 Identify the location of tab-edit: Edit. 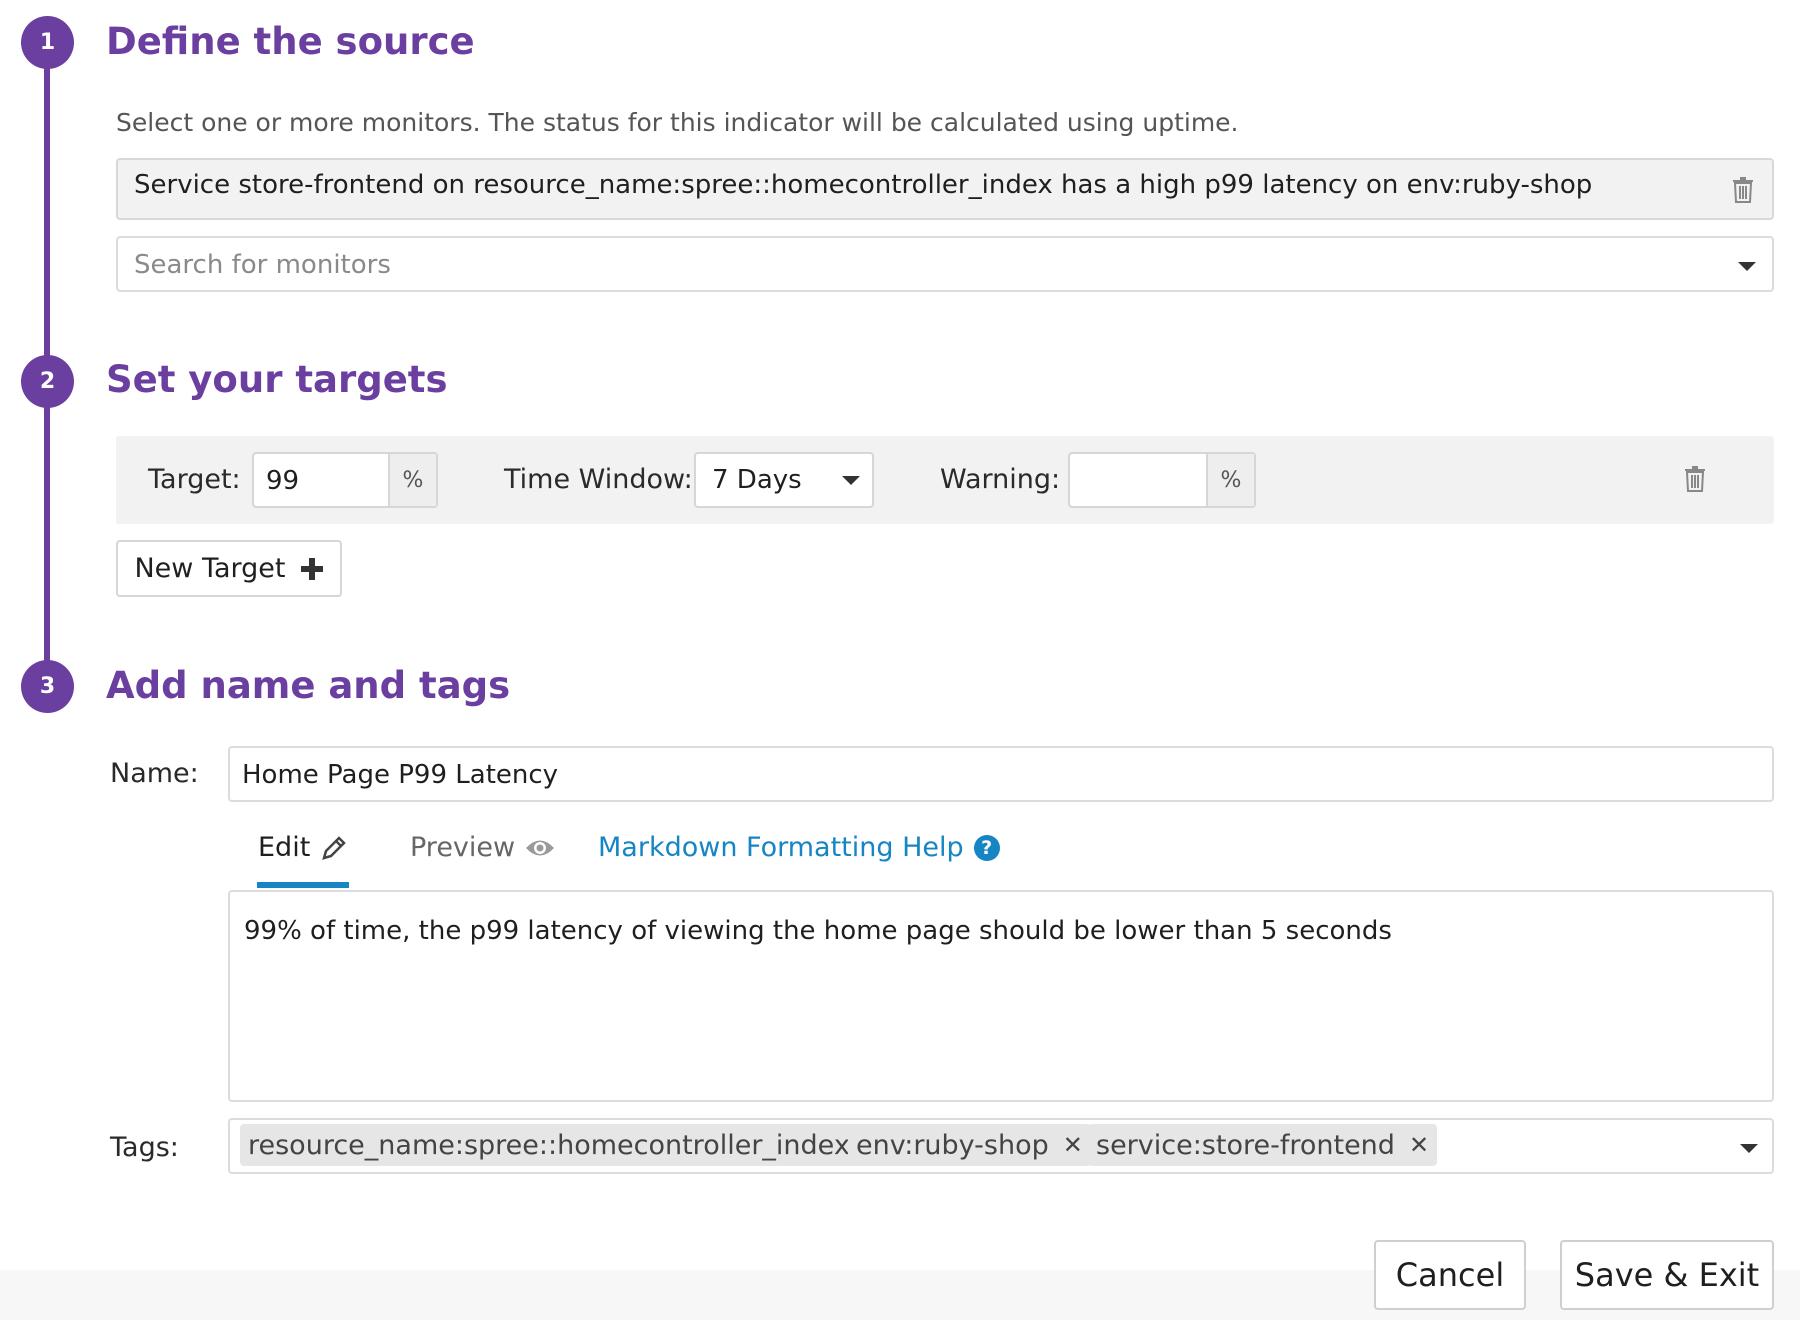
(303, 847).